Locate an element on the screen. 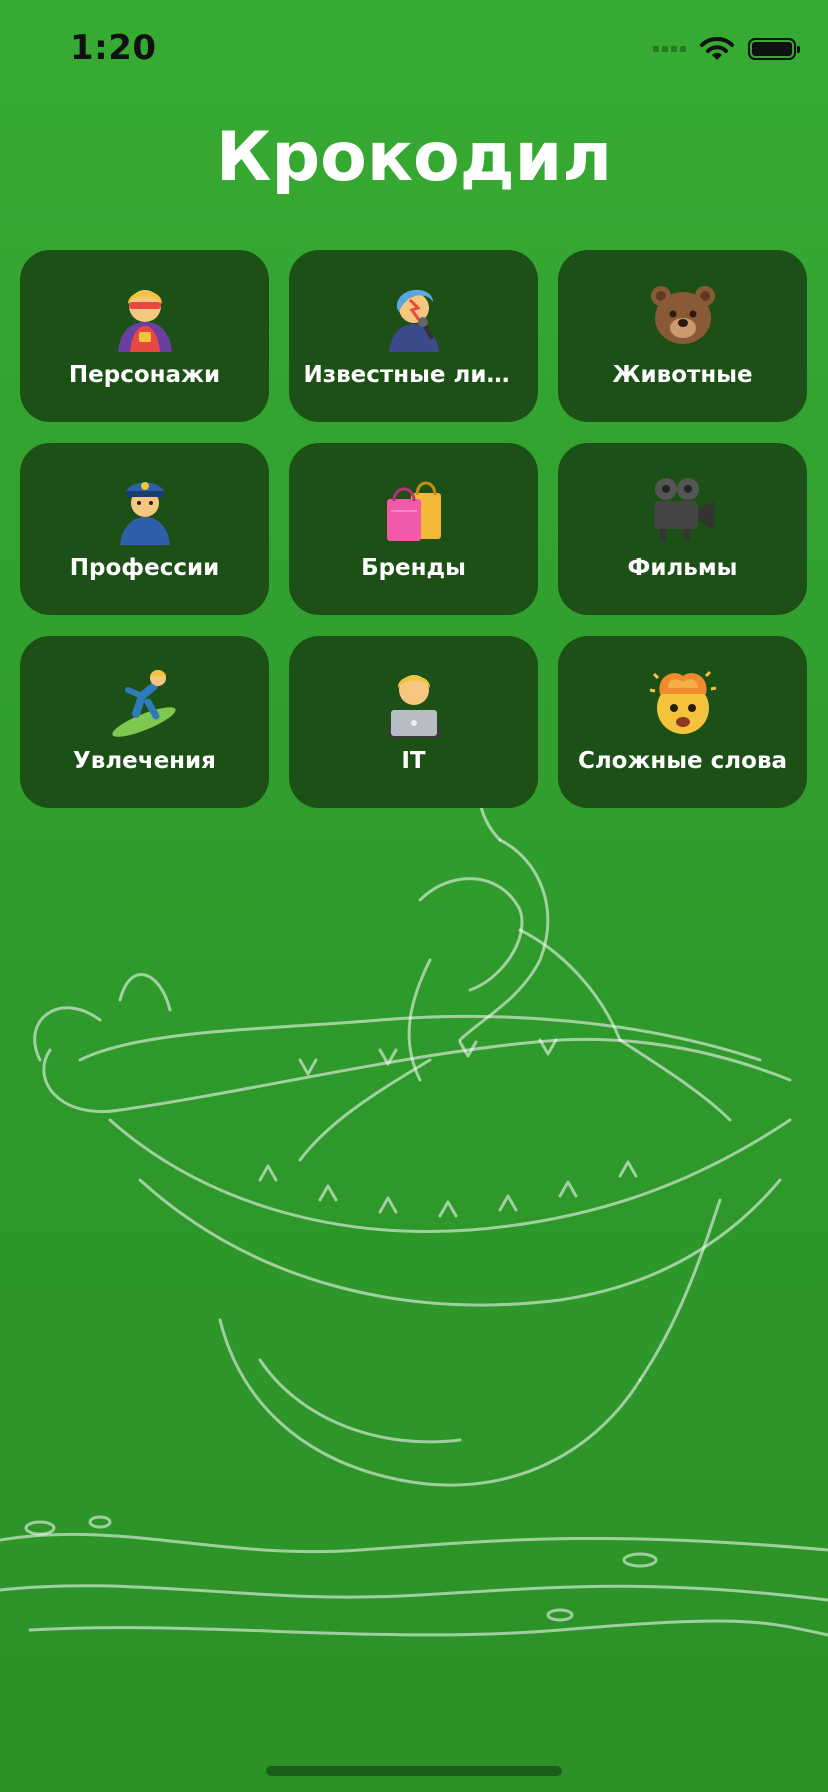  cellular-signal-icon is located at coordinates (669, 49).